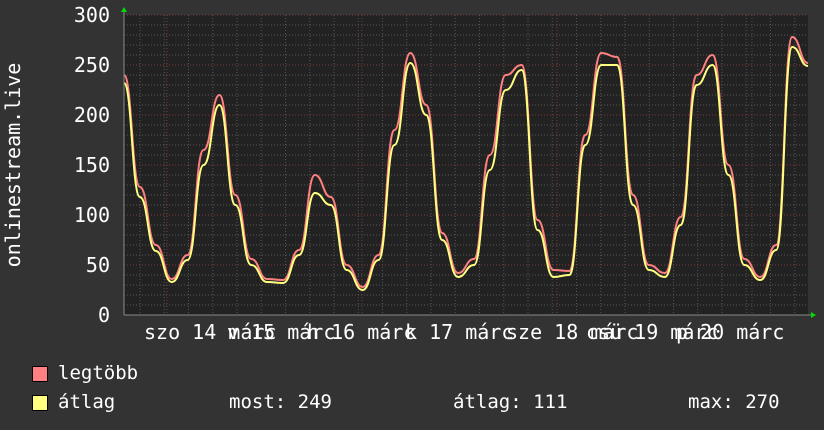  I want to click on legend-label-max: legtöbb, so click(98, 373).